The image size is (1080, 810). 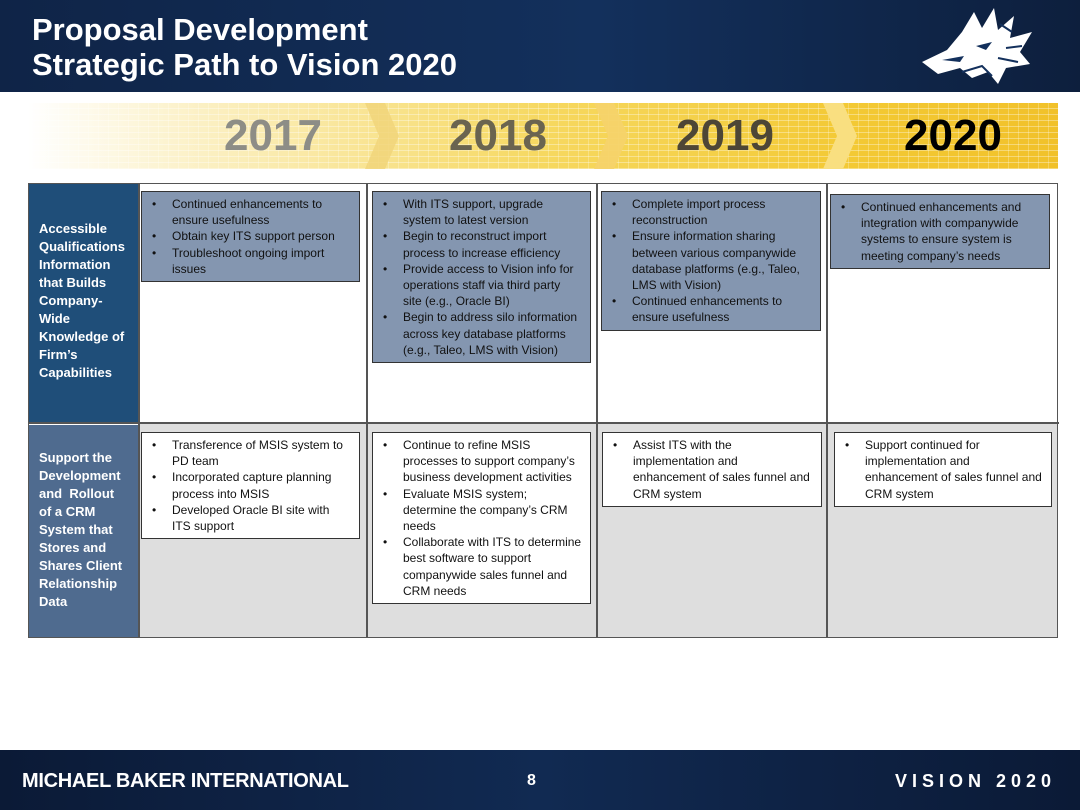 I want to click on row-header-line: Qualifications, so click(x=82, y=246).